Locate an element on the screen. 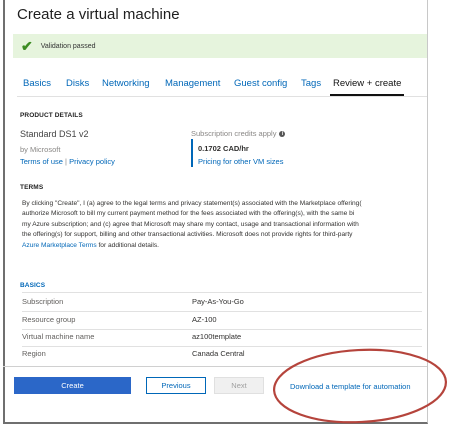  tab-tags: Tags is located at coordinates (311, 83).